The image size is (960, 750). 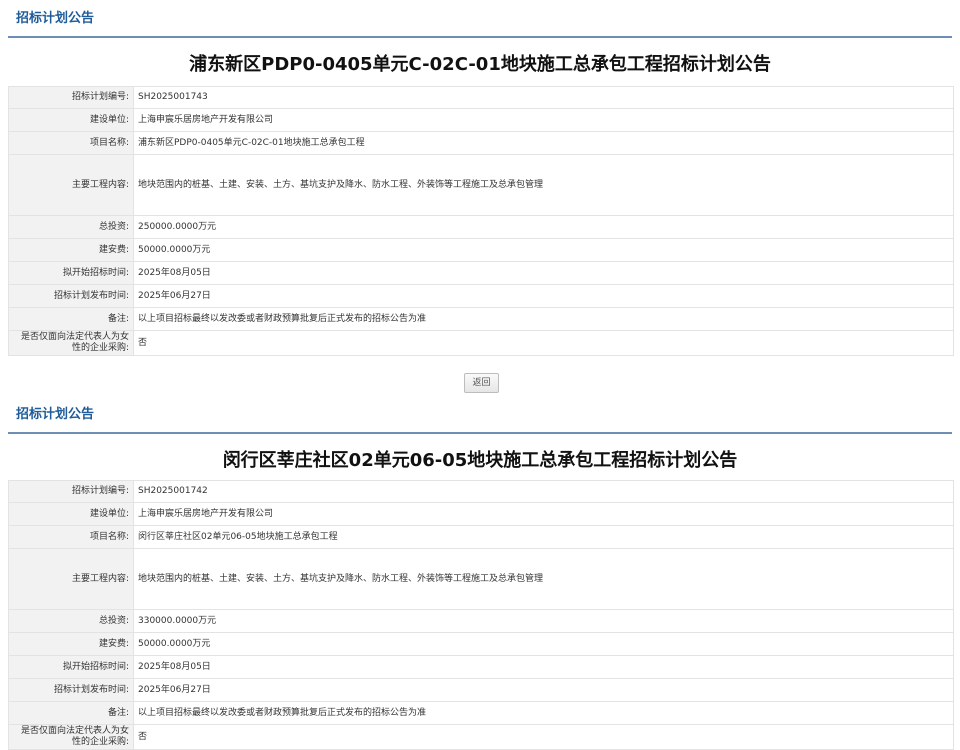 I want to click on table-row: 项目名称: 浦东新区PDP0-0405单元C-02C-01地块施工总承包工程, so click(x=481, y=143).